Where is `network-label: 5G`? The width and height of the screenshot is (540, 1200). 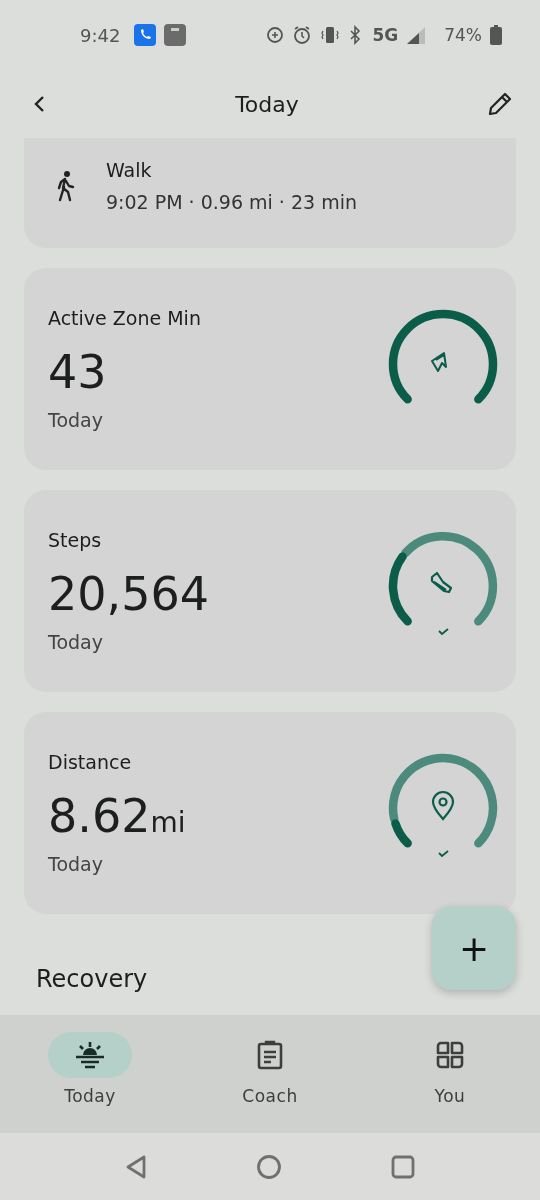 network-label: 5G is located at coordinates (385, 35).